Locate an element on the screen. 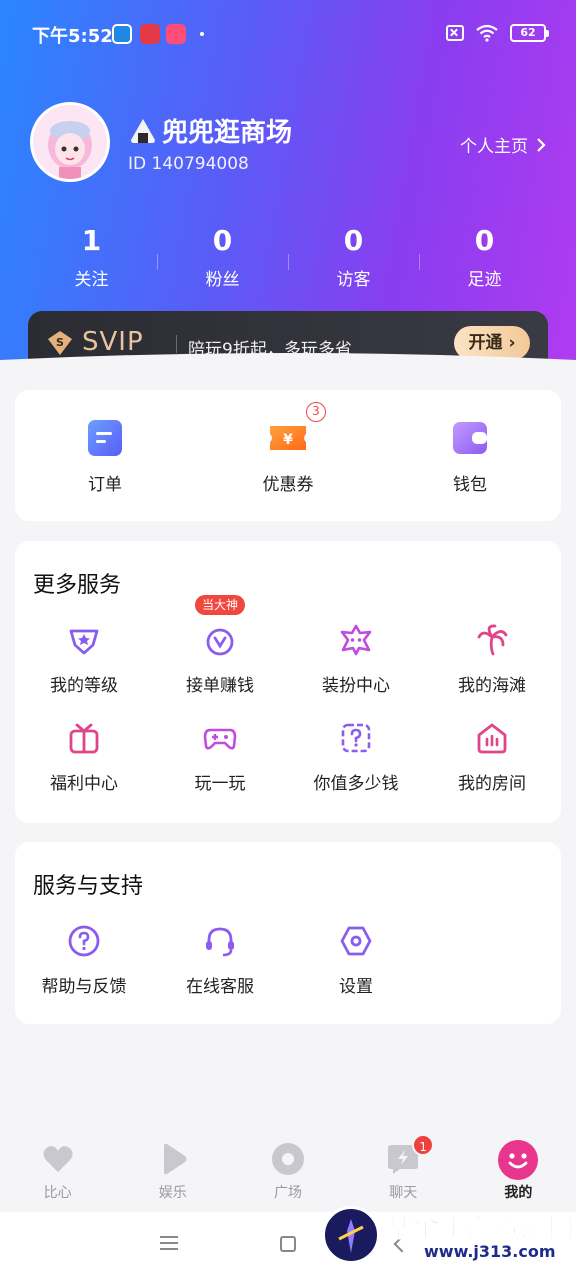  my-beach-button: 我的海滩 is located at coordinates (492, 659).